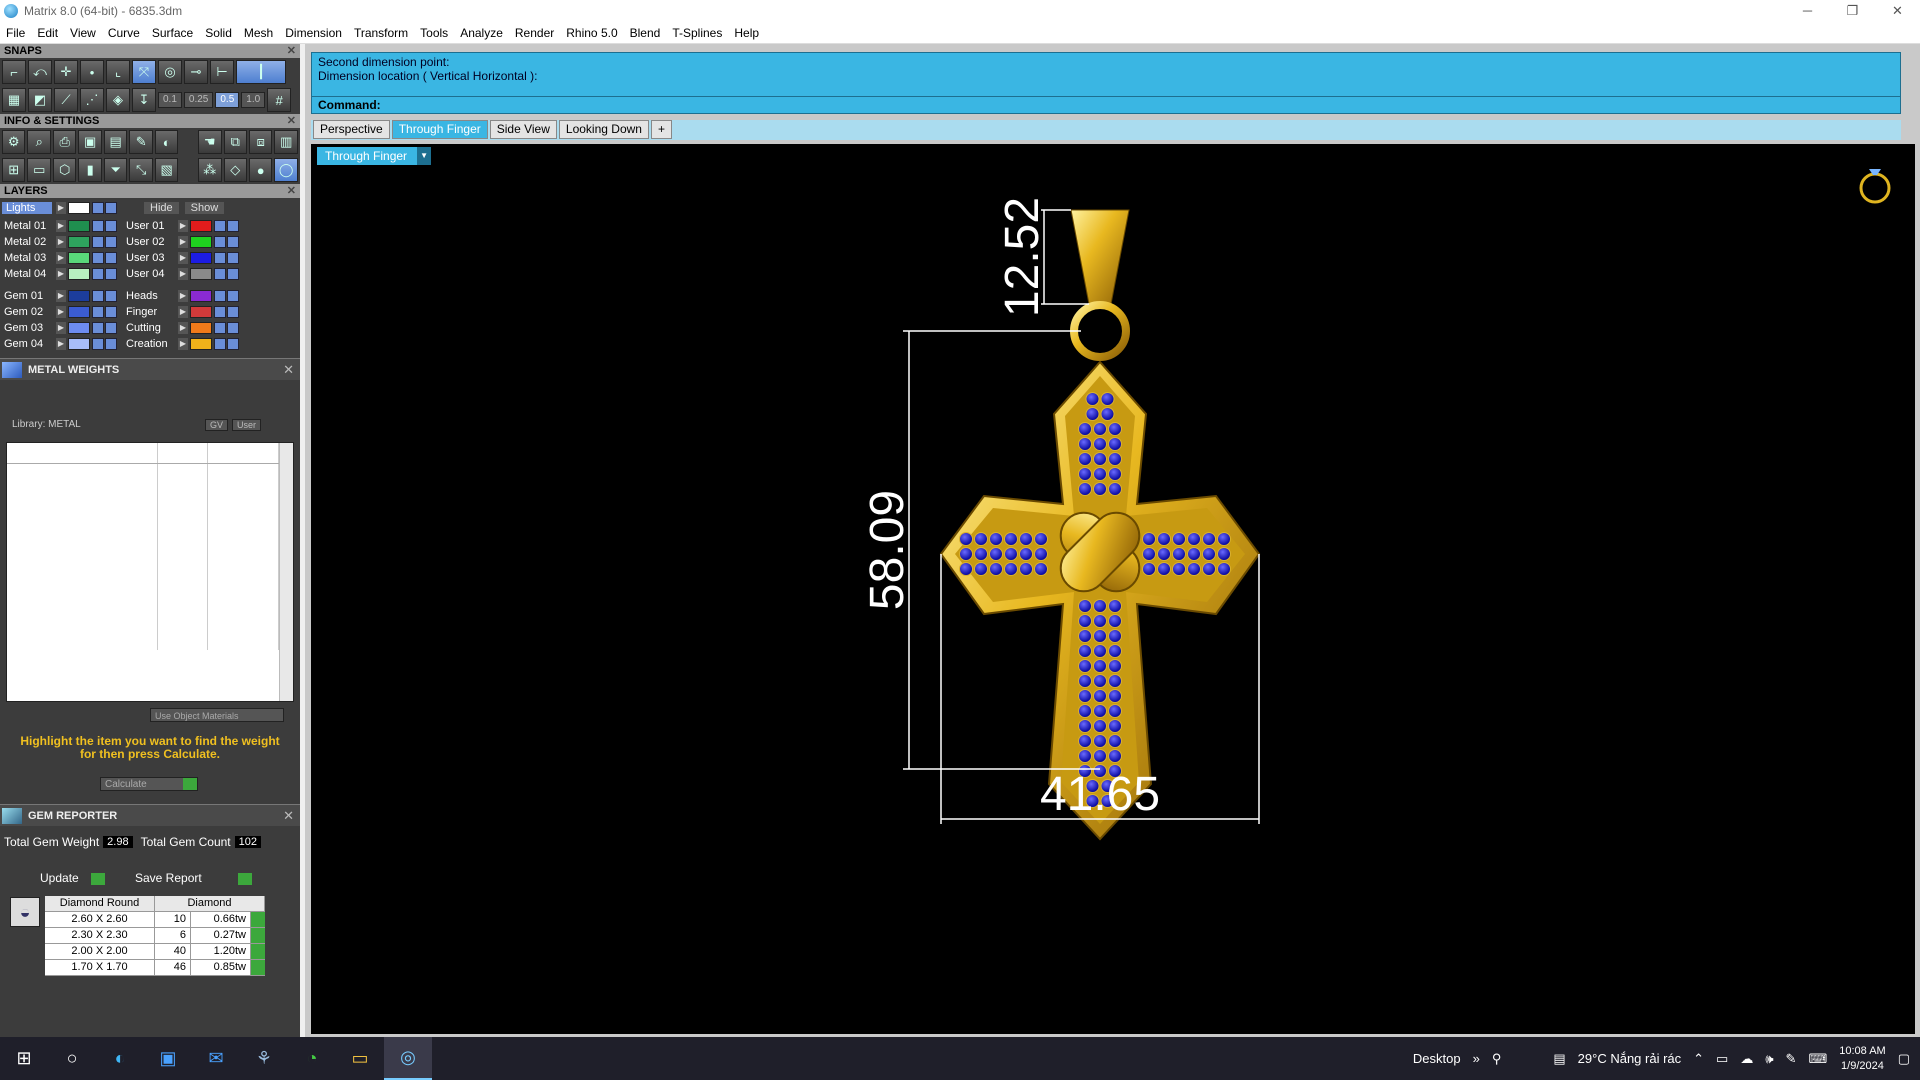 The width and height of the screenshot is (1920, 1080). What do you see at coordinates (29, 258) in the screenshot?
I see `layer-name: Metal 03` at bounding box center [29, 258].